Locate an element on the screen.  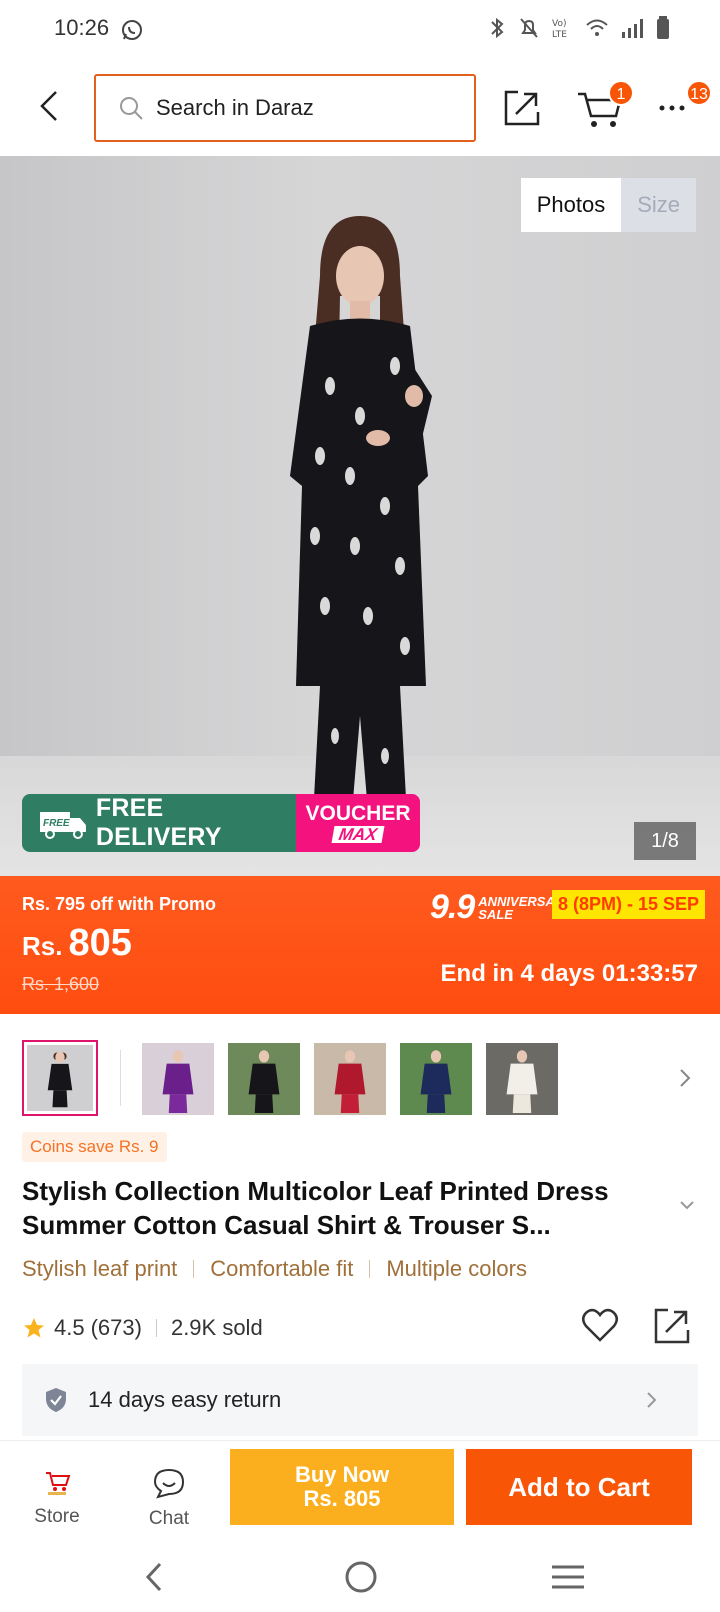
volte-icon: Vo)LTE is located at coordinates (559, 29).